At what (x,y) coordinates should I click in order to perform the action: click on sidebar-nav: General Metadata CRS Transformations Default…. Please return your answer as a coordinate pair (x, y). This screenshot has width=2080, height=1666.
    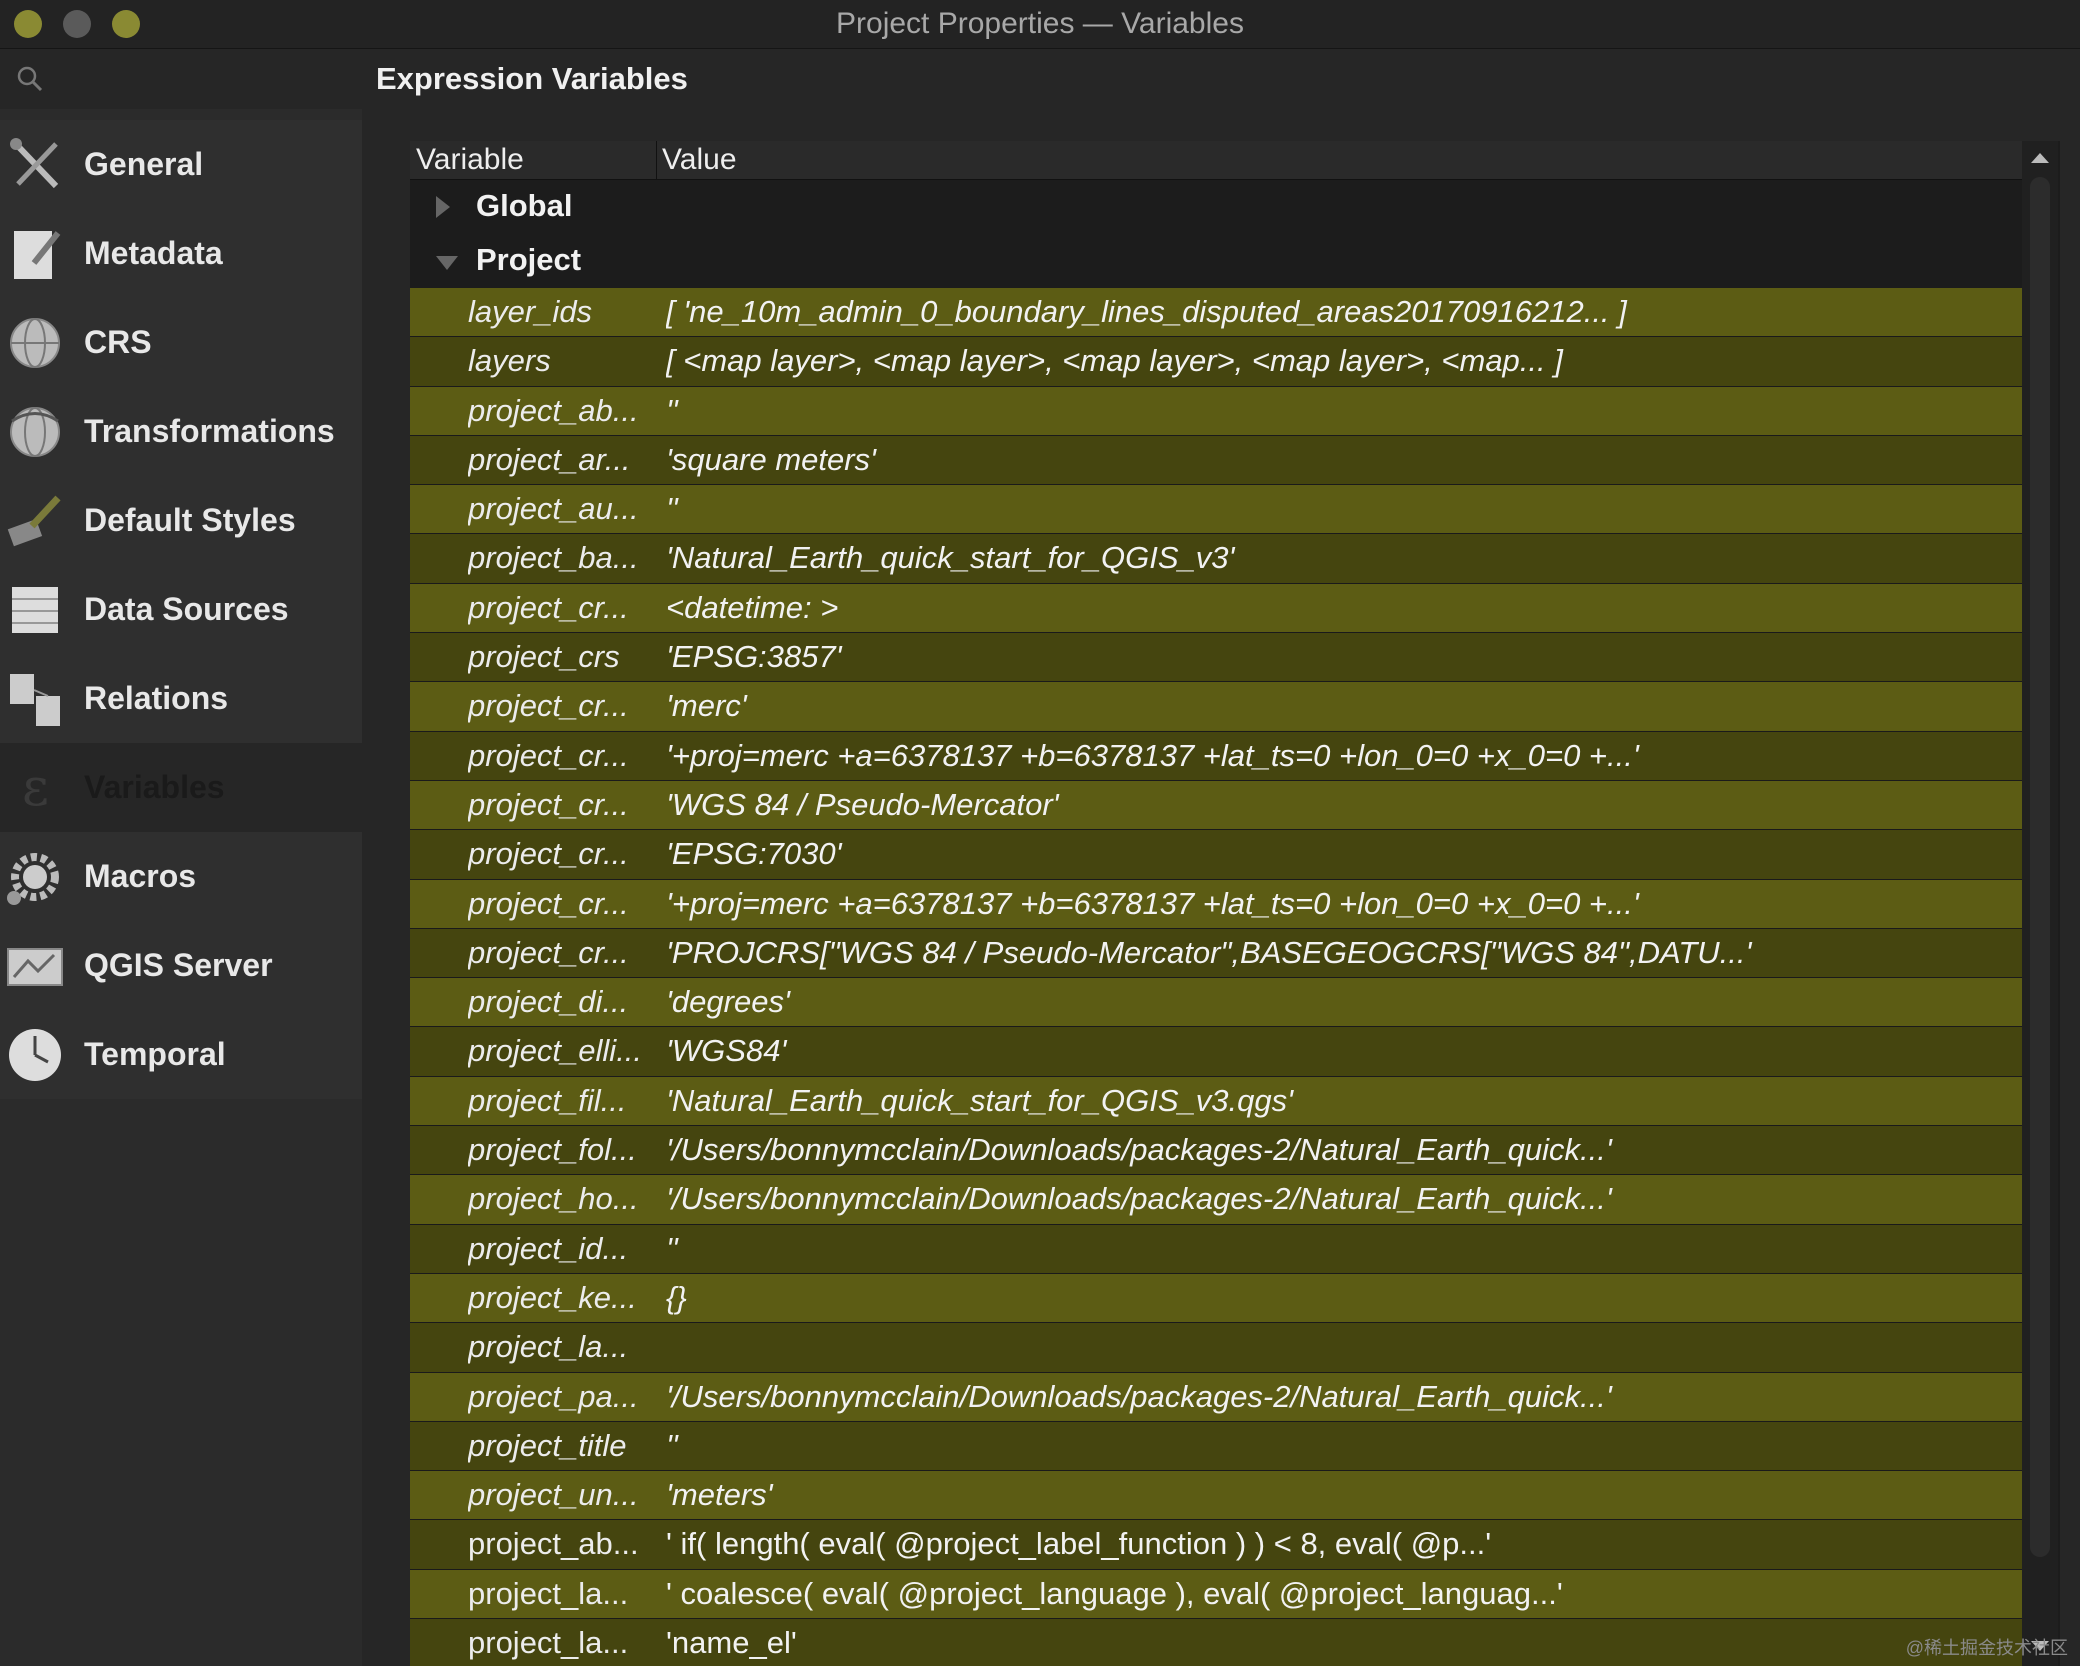
    Looking at the image, I should click on (181, 609).